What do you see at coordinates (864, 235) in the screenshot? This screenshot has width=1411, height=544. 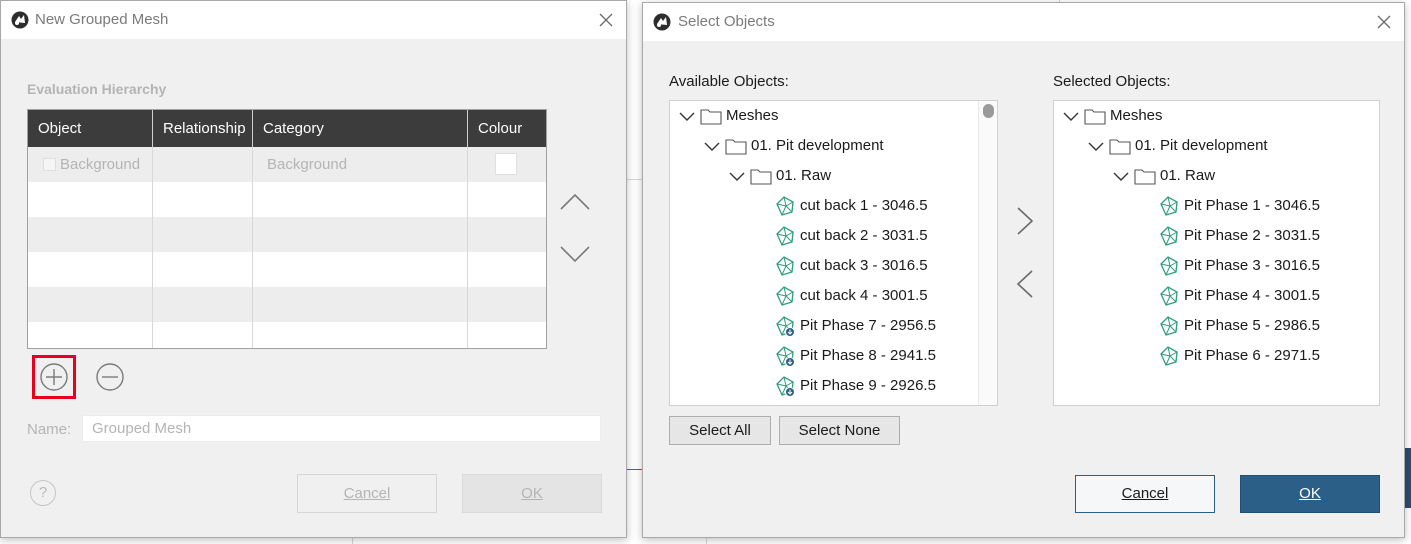 I see `tree-label: cut back 2 - 3031.5` at bounding box center [864, 235].